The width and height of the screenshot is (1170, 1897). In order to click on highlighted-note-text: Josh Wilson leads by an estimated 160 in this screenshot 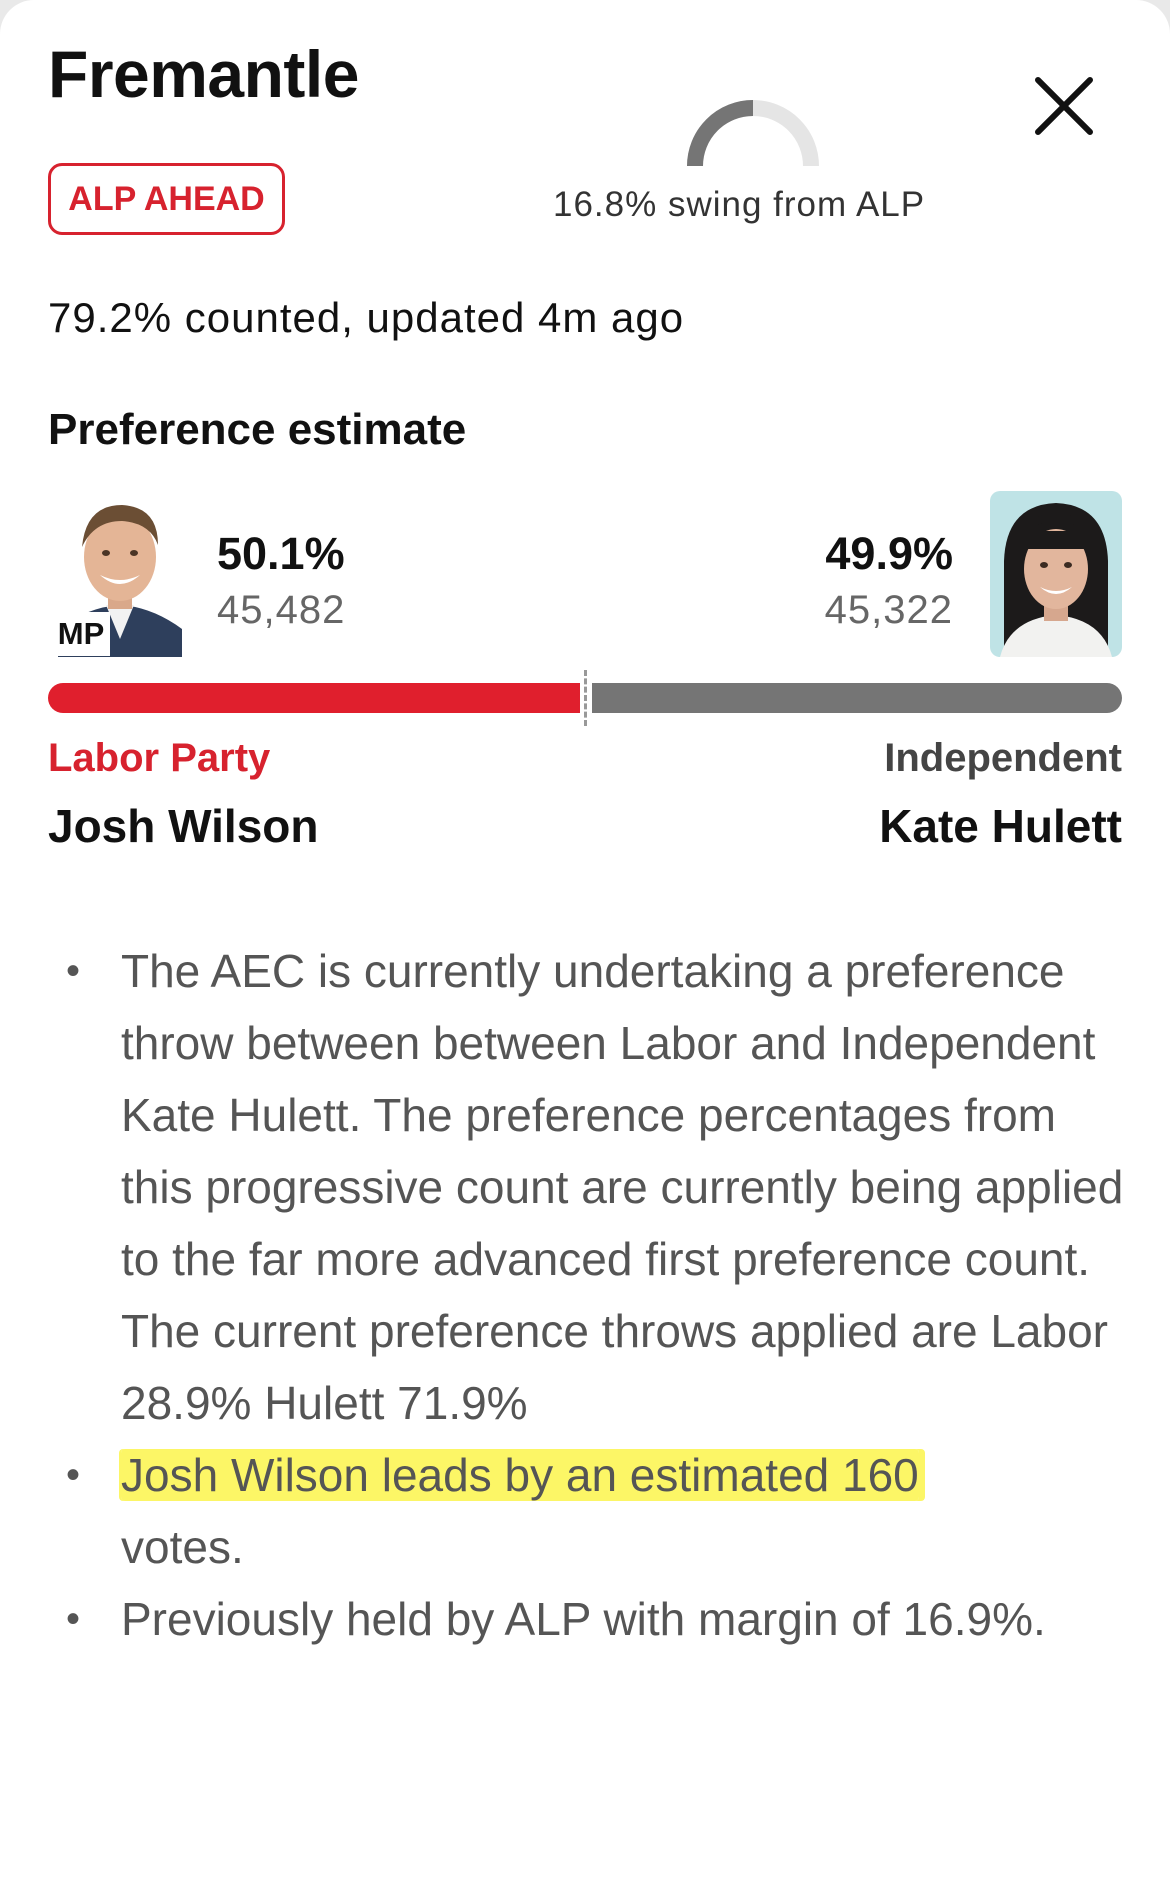, I will do `click(520, 1475)`.